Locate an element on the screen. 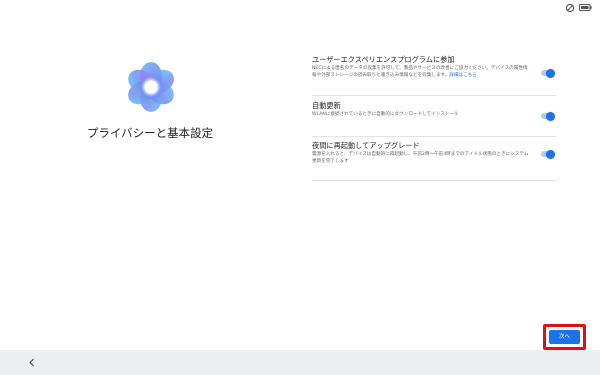 The height and width of the screenshot is (375, 600). back-chevron-icon is located at coordinates (32, 362).